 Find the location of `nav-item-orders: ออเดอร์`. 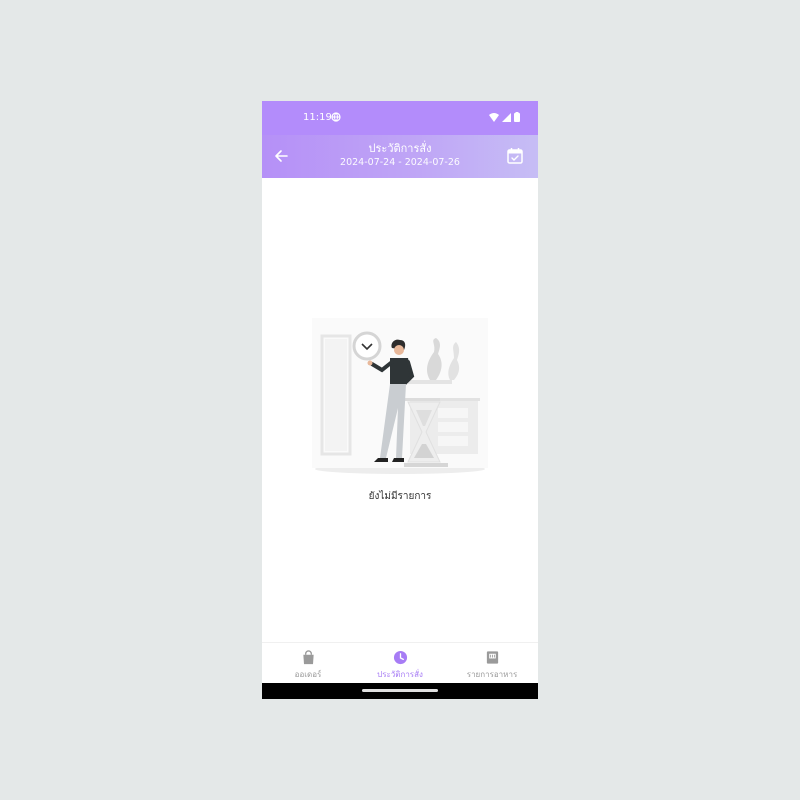

nav-item-orders: ออเดอร์ is located at coordinates (308, 663).